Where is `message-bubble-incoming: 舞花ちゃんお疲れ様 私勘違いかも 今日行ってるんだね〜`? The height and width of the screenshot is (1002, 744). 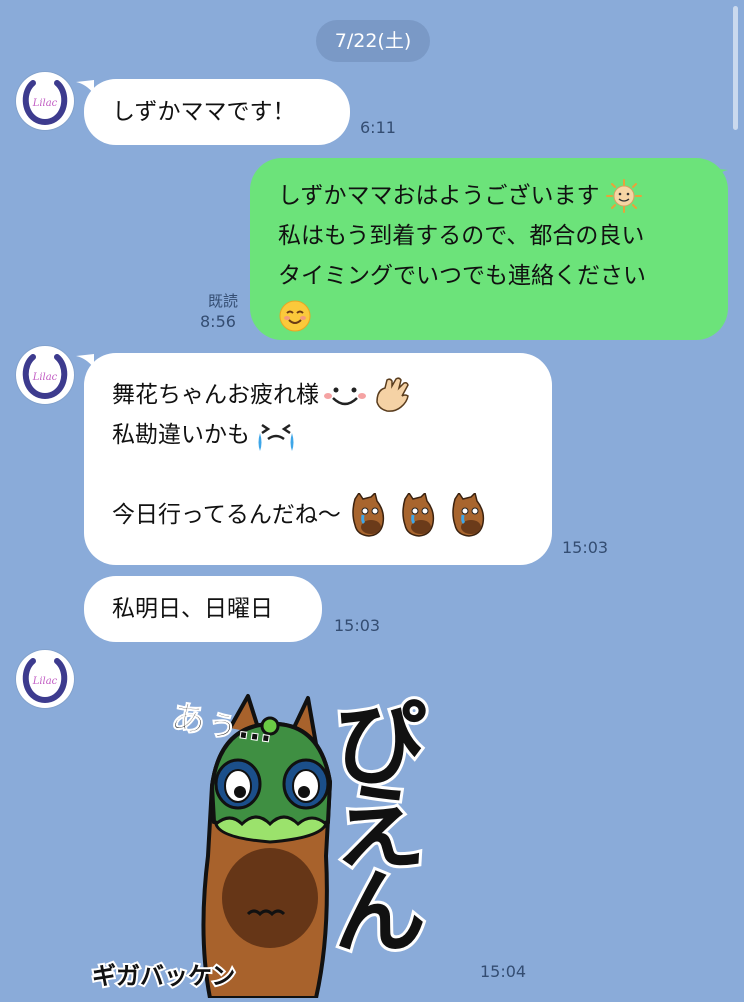
message-bubble-incoming: 舞花ちゃんお疲れ様 私勘違いかも 今日行ってるんだね〜 is located at coordinates (318, 459).